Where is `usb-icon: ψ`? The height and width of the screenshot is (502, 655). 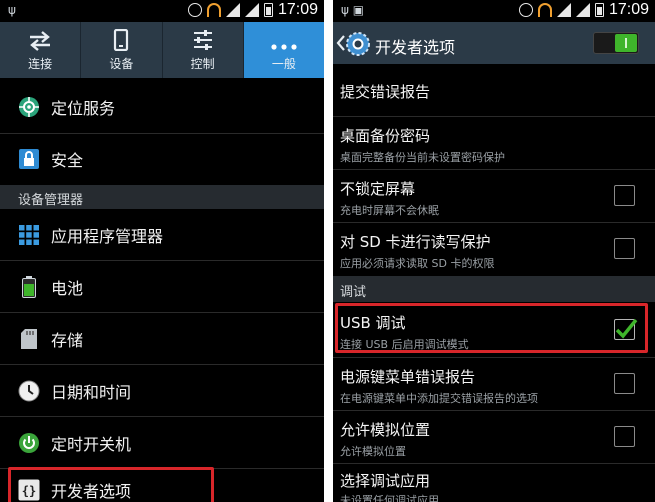
usb-icon: ψ is located at coordinates (12, 10).